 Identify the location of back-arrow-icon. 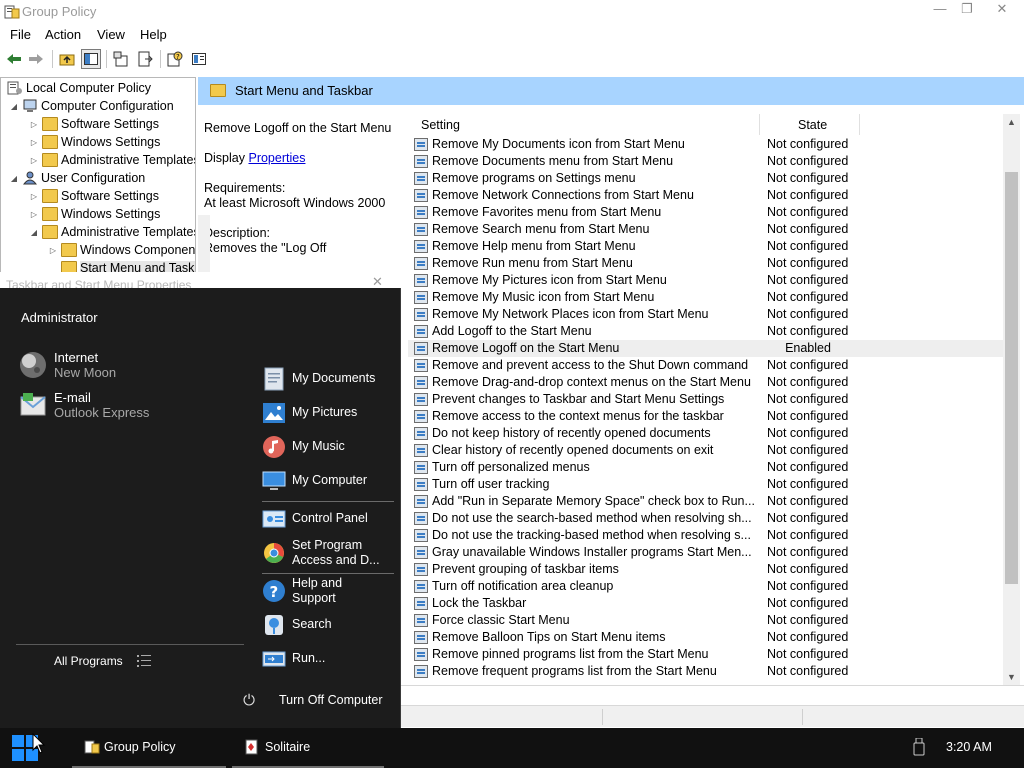
(14, 59).